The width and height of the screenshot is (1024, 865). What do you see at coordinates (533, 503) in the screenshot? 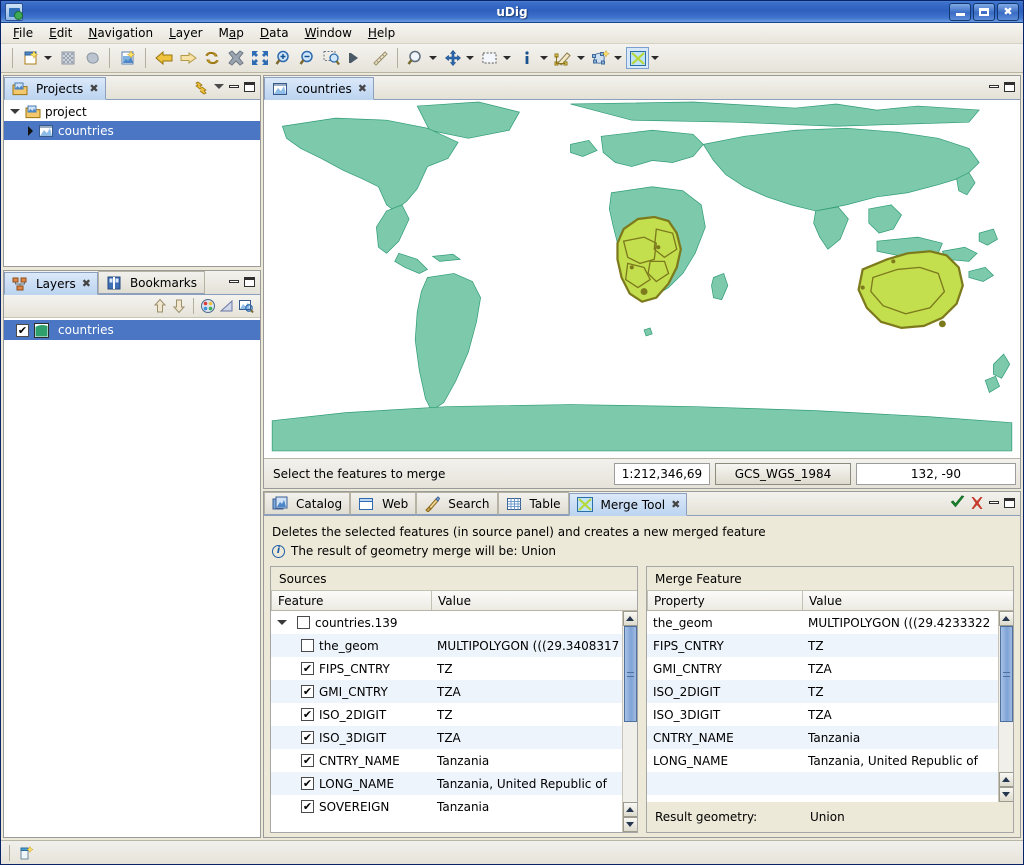
I see `tab-table: Table` at bounding box center [533, 503].